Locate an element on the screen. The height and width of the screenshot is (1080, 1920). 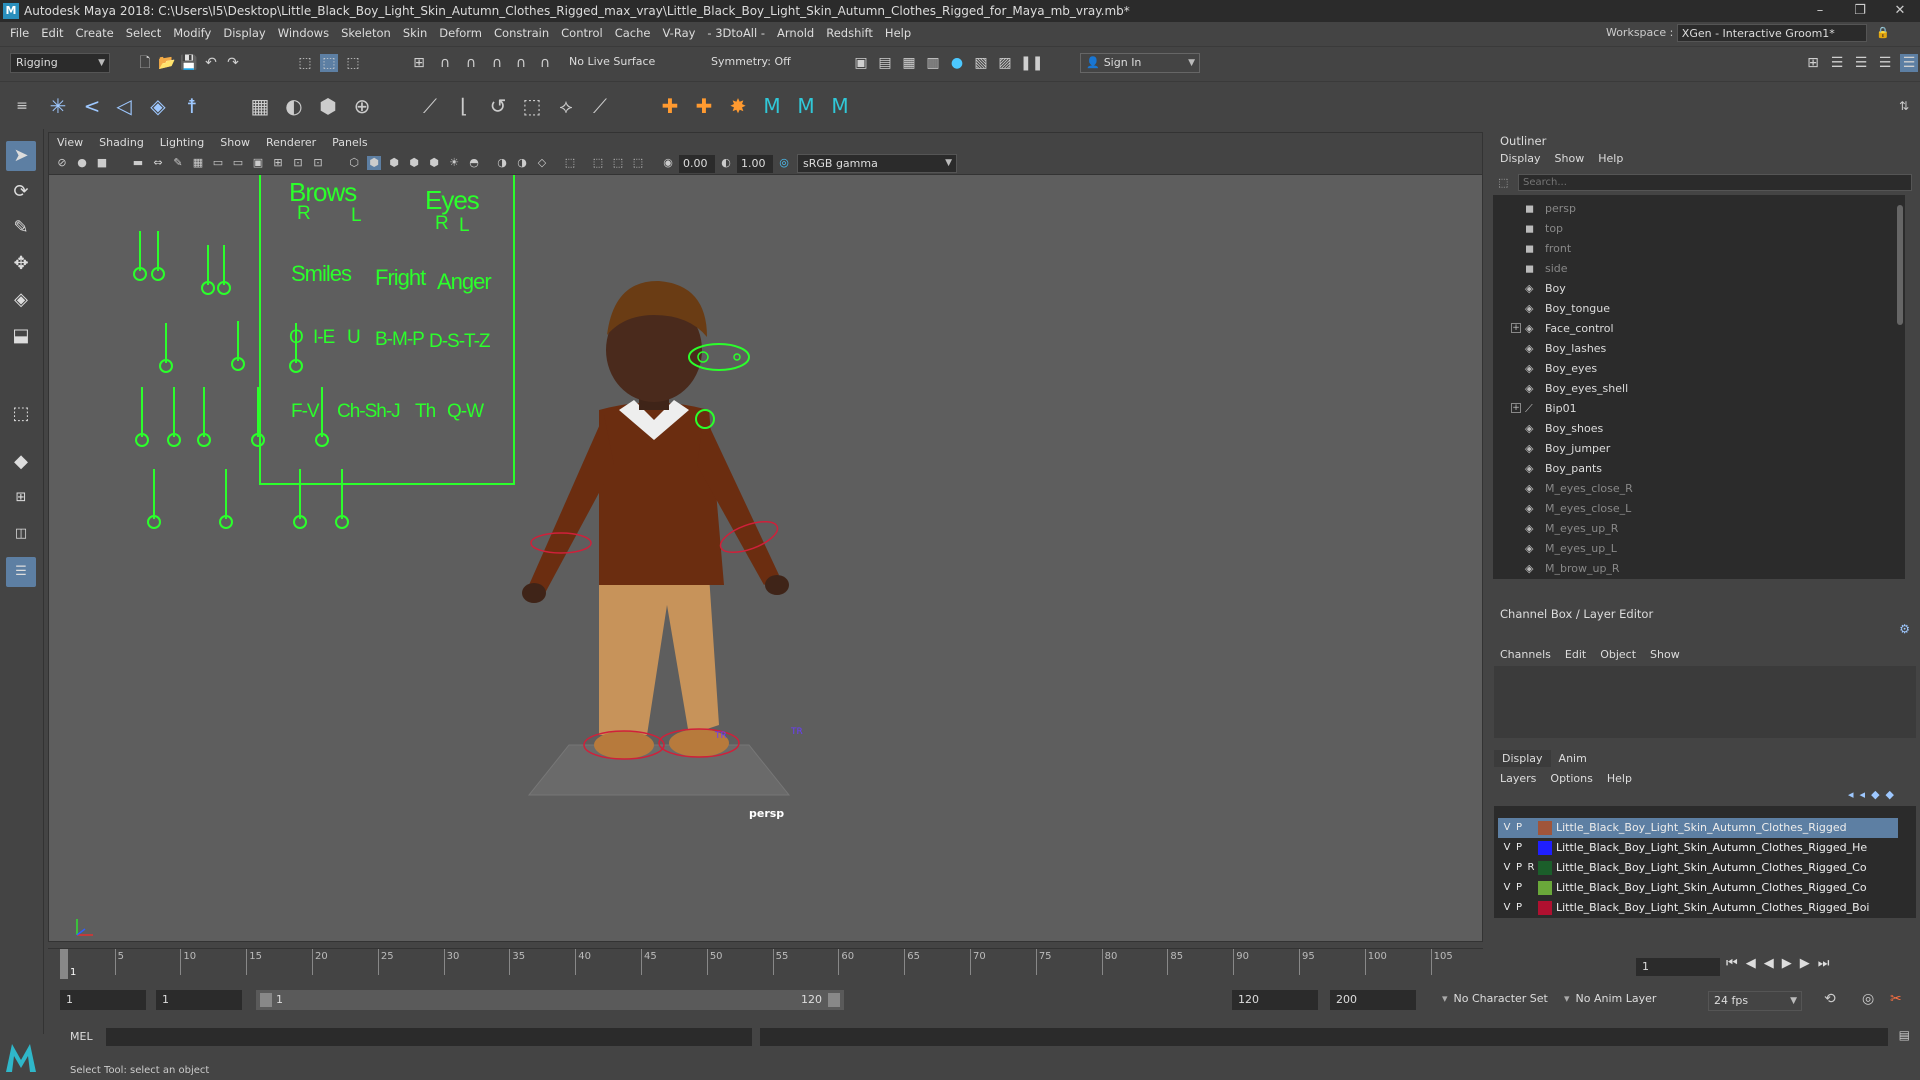
current-frame-field: 1 is located at coordinates (1678, 967).